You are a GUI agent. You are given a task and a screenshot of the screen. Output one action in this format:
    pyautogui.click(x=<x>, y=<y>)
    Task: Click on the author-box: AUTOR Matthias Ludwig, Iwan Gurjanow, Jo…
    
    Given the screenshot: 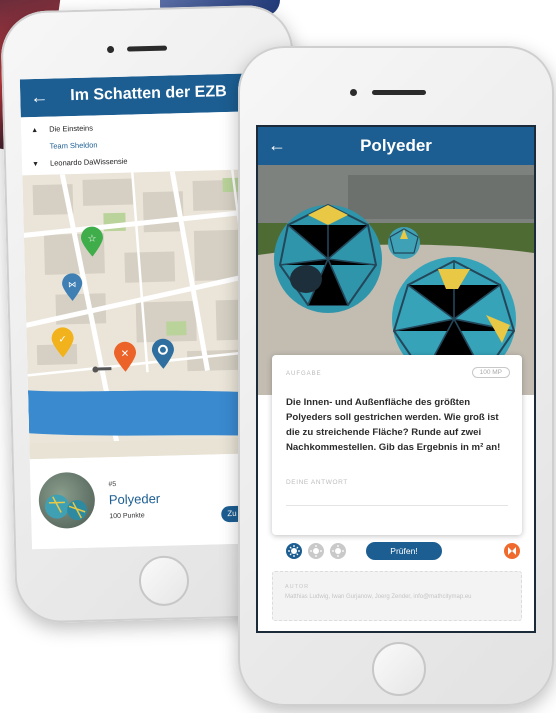 What is the action you would take?
    pyautogui.click(x=397, y=596)
    